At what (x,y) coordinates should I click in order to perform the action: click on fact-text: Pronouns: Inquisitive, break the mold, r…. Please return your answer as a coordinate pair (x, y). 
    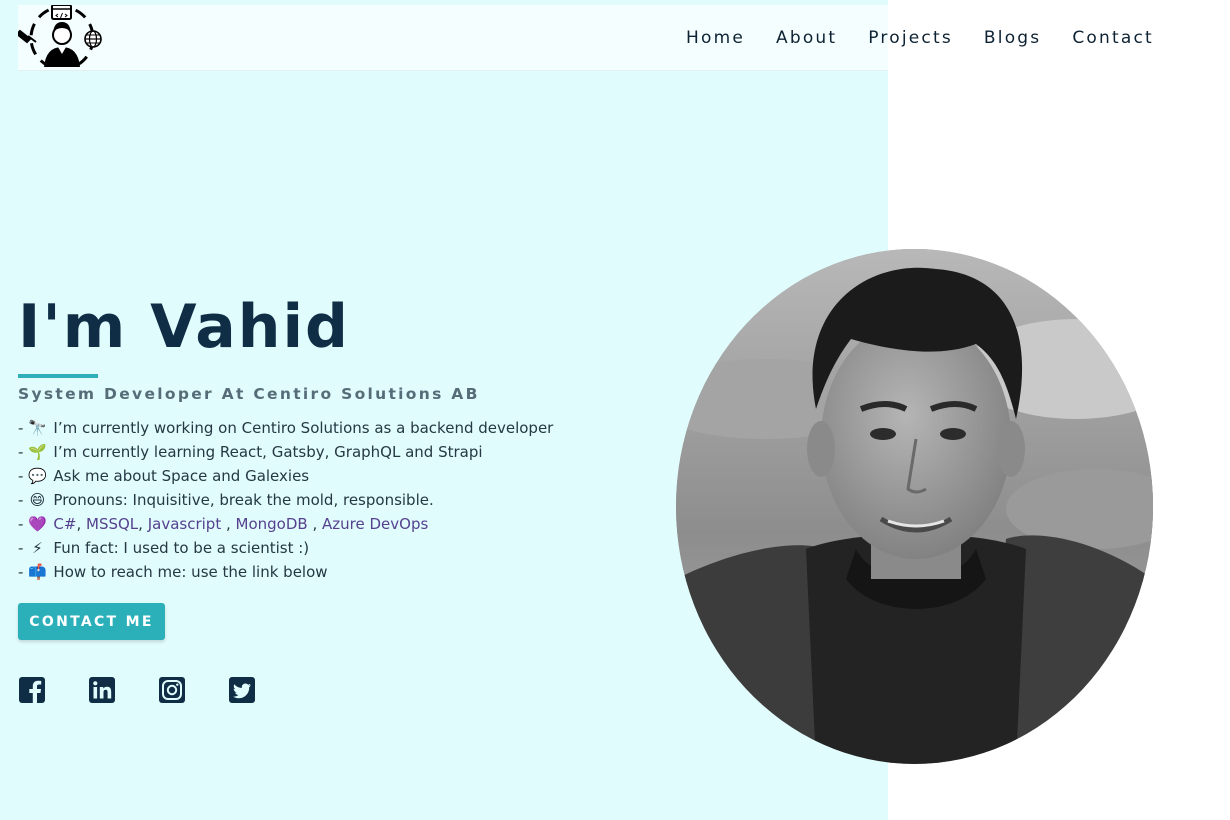
    Looking at the image, I should click on (243, 500).